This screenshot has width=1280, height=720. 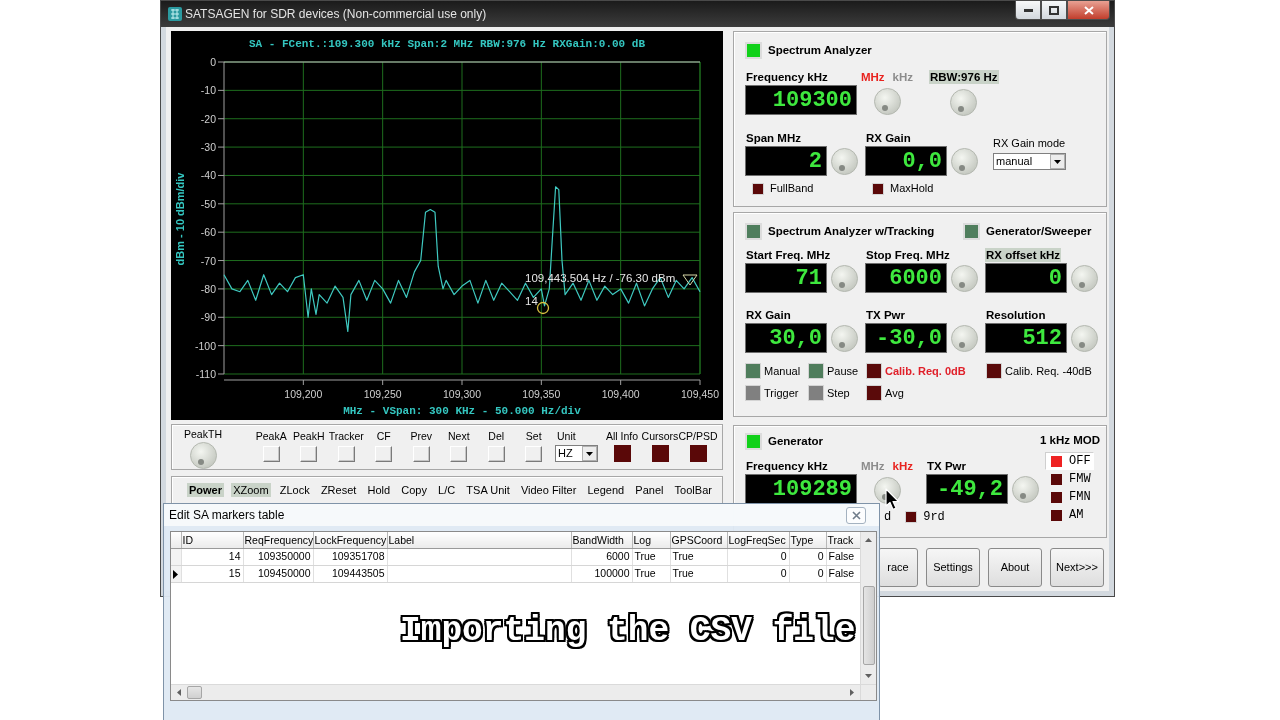 I want to click on unit-option: MHz, so click(x=872, y=77).